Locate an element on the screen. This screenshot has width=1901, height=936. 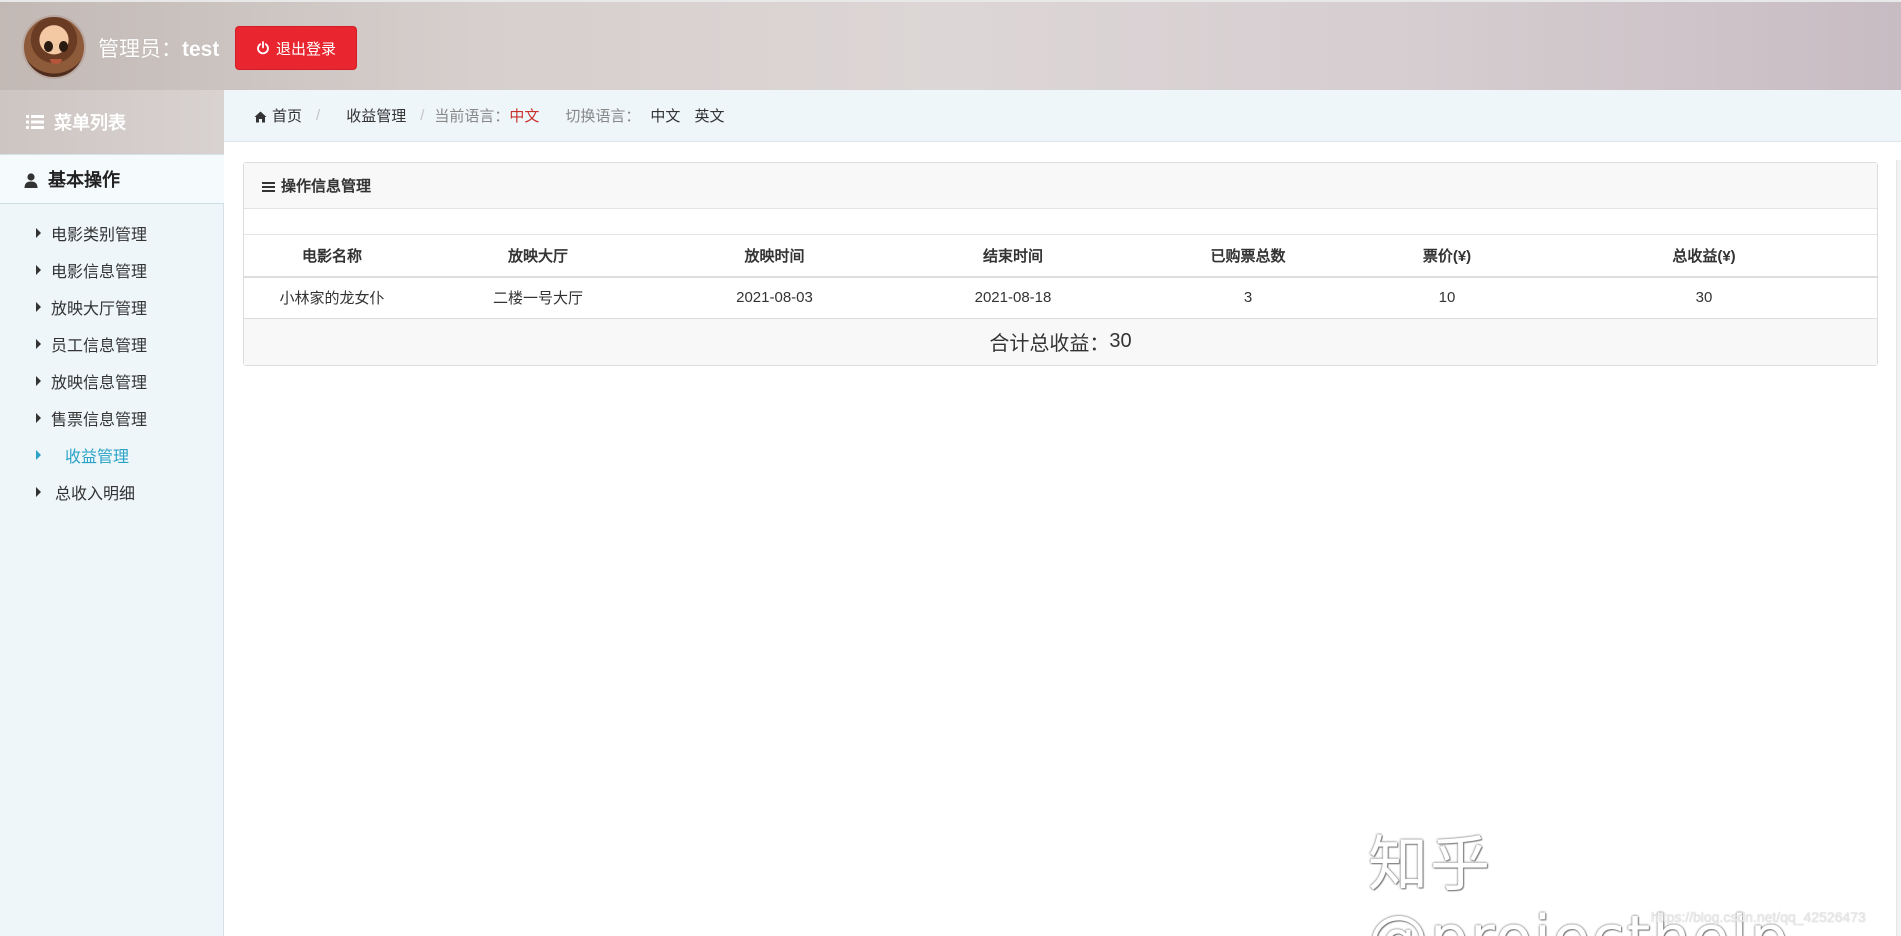
cell-movie-name: 小林家的龙女仆 is located at coordinates (332, 298).